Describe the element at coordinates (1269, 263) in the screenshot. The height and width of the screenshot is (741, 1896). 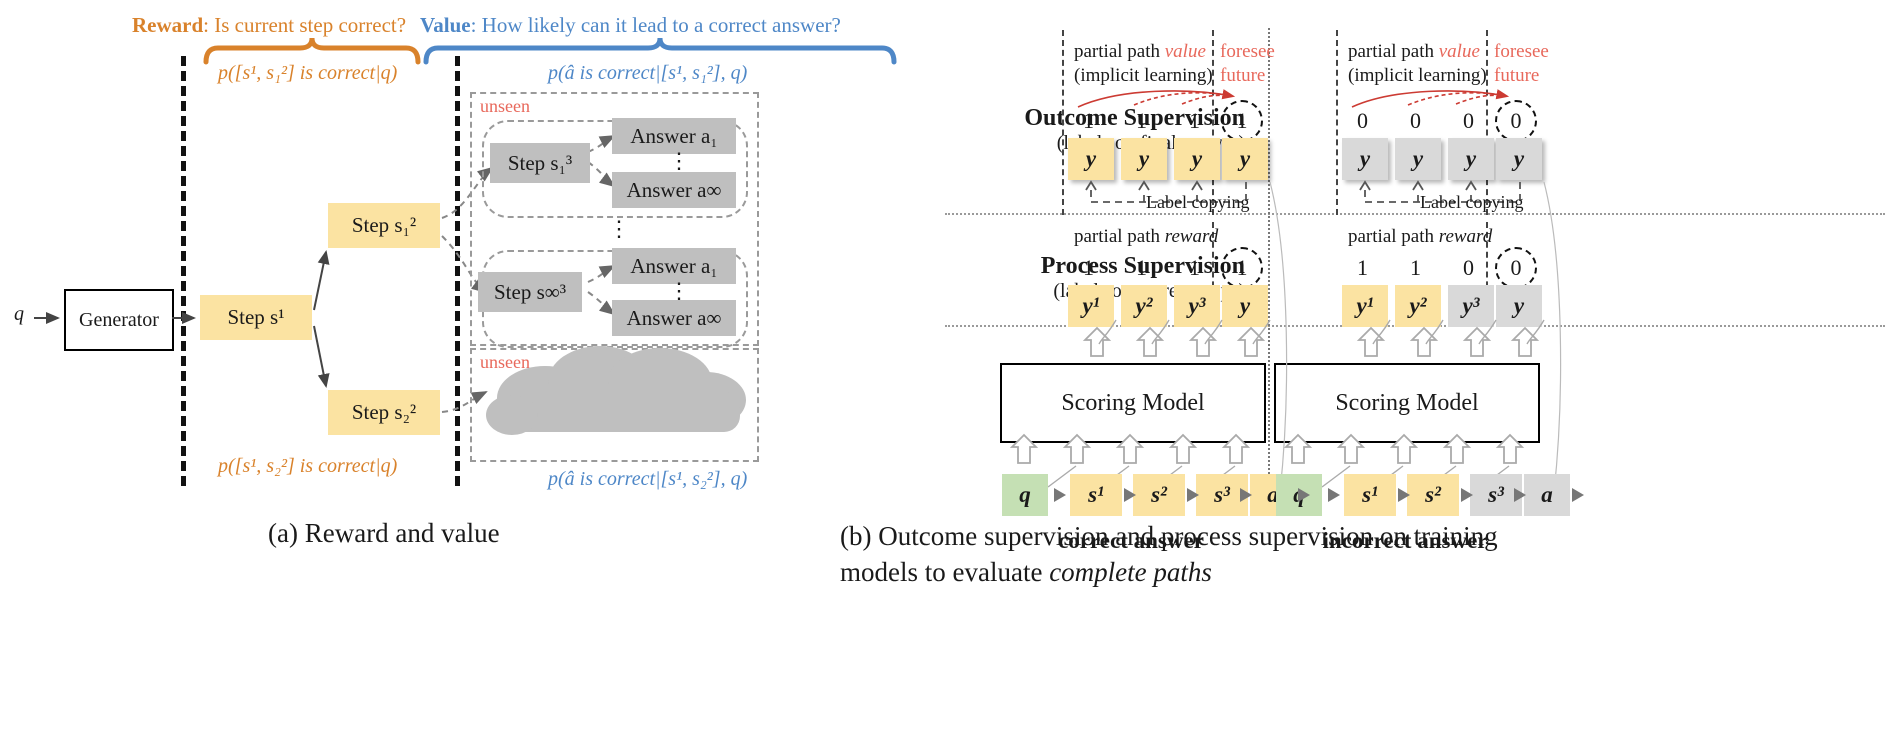
I see `divider-correct-incorrect` at that location.